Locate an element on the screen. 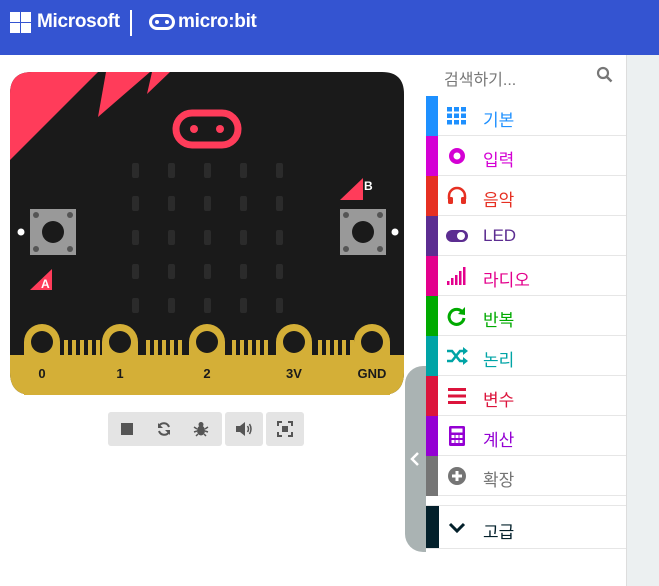 The width and height of the screenshot is (659, 586). stop-icon is located at coordinates (126, 429).